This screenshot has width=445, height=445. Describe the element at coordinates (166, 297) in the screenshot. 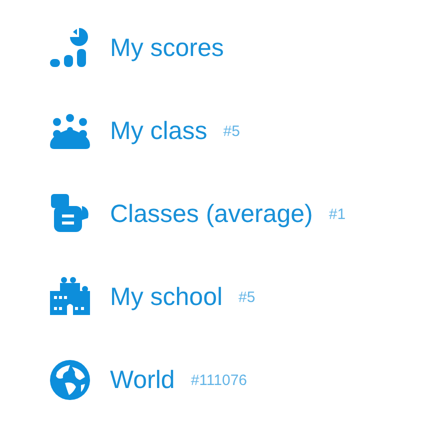

I see `menu-item: My school` at that location.